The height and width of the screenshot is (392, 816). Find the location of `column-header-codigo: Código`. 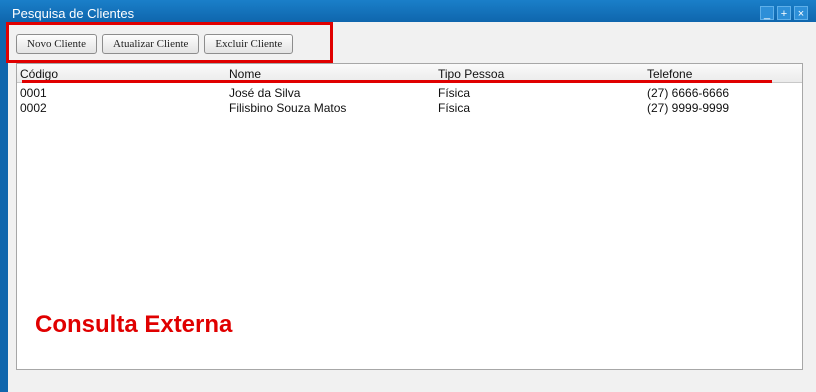

column-header-codigo: Código is located at coordinates (39, 74).